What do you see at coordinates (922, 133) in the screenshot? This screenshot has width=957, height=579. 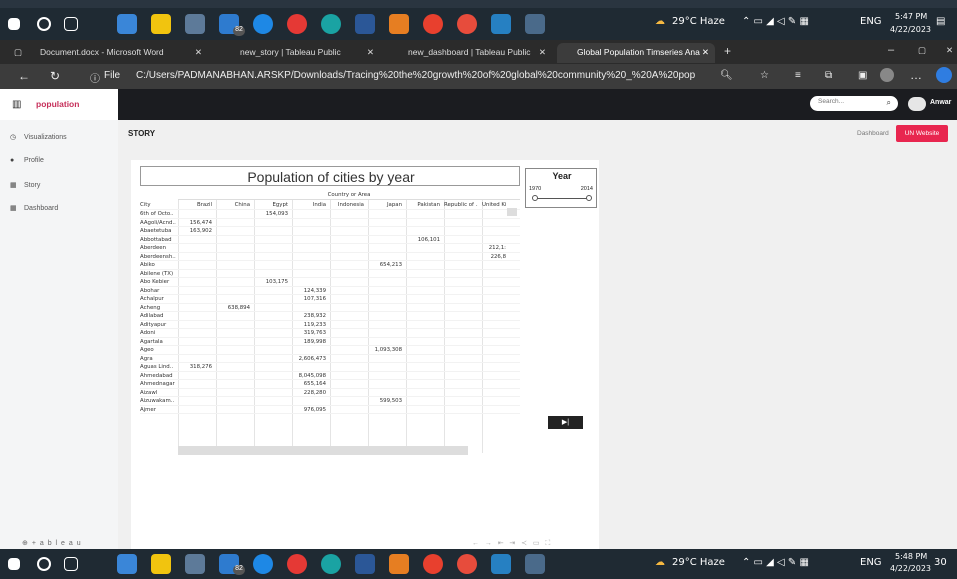 I see `un-website-button: UN Website` at bounding box center [922, 133].